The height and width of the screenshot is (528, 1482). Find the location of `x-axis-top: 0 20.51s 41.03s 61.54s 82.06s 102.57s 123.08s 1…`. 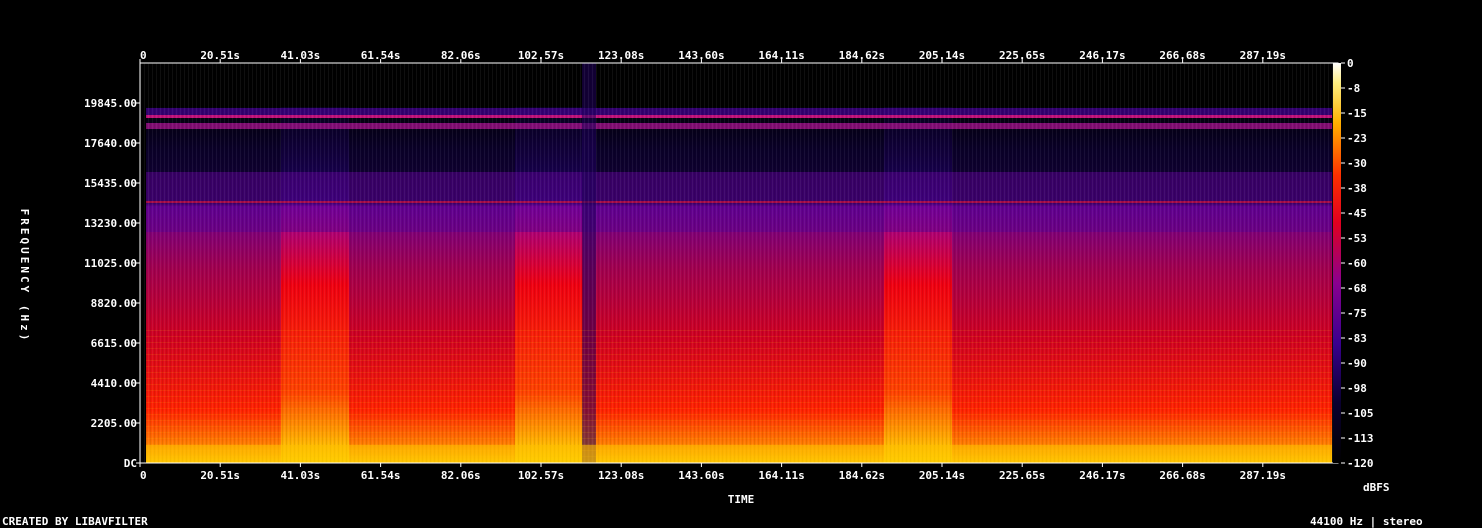

x-axis-top: 0 20.51s 41.03s 61.54s 82.06s 102.57s 123.08s 1… is located at coordinates (712, 56).